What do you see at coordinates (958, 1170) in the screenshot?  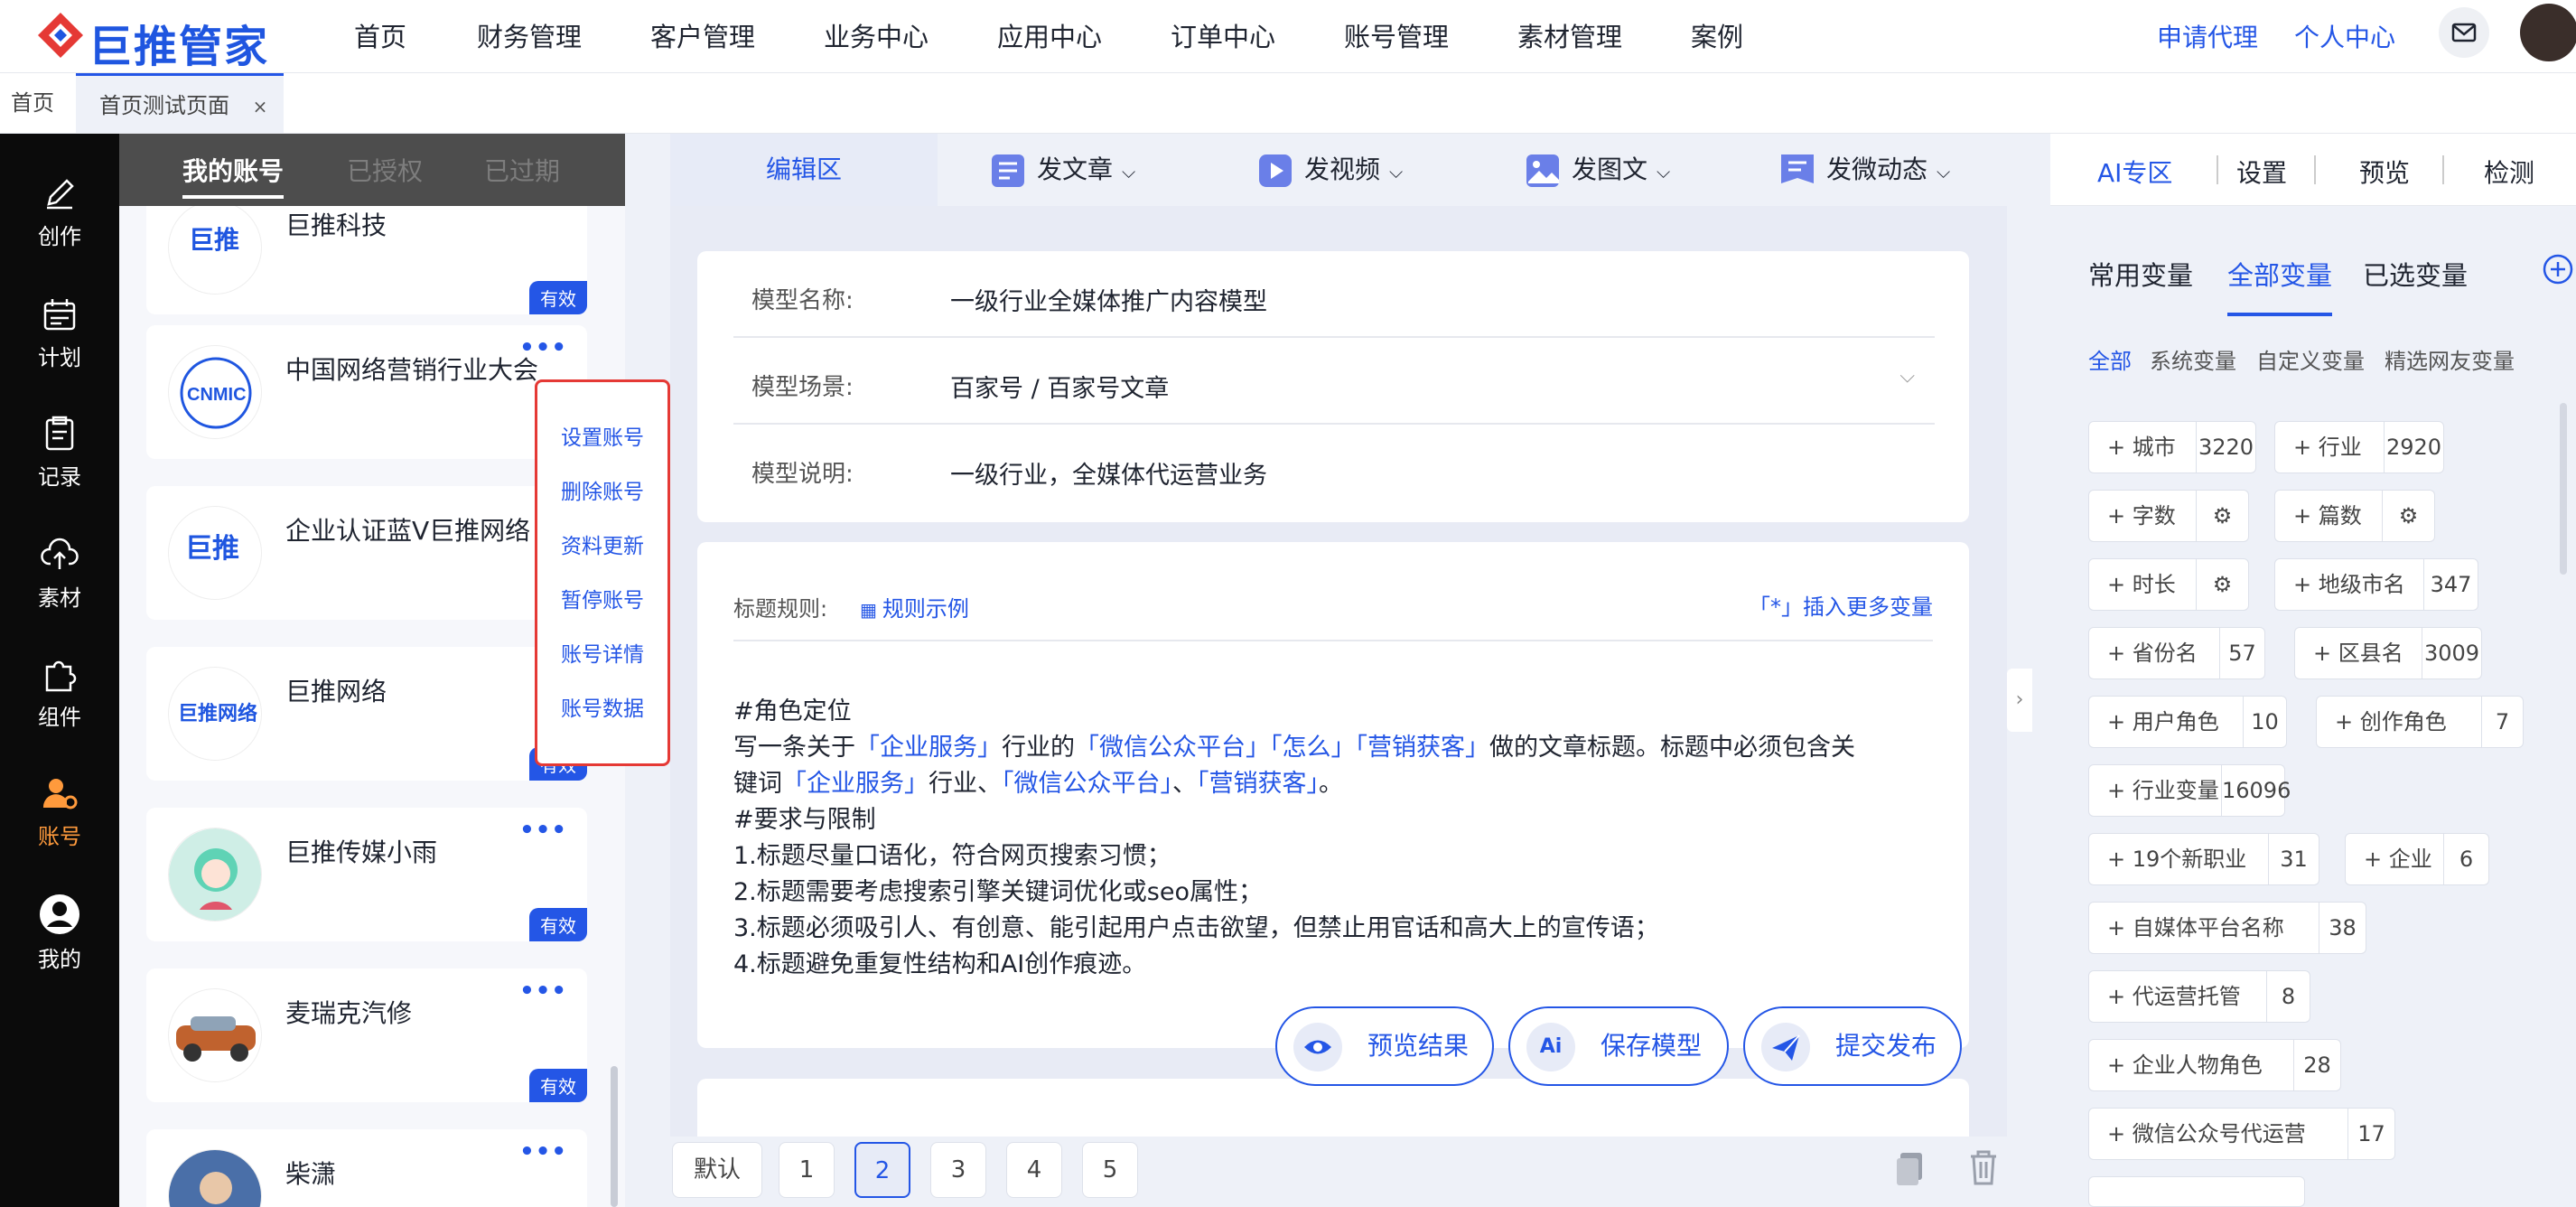 I see `page-button: 3` at bounding box center [958, 1170].